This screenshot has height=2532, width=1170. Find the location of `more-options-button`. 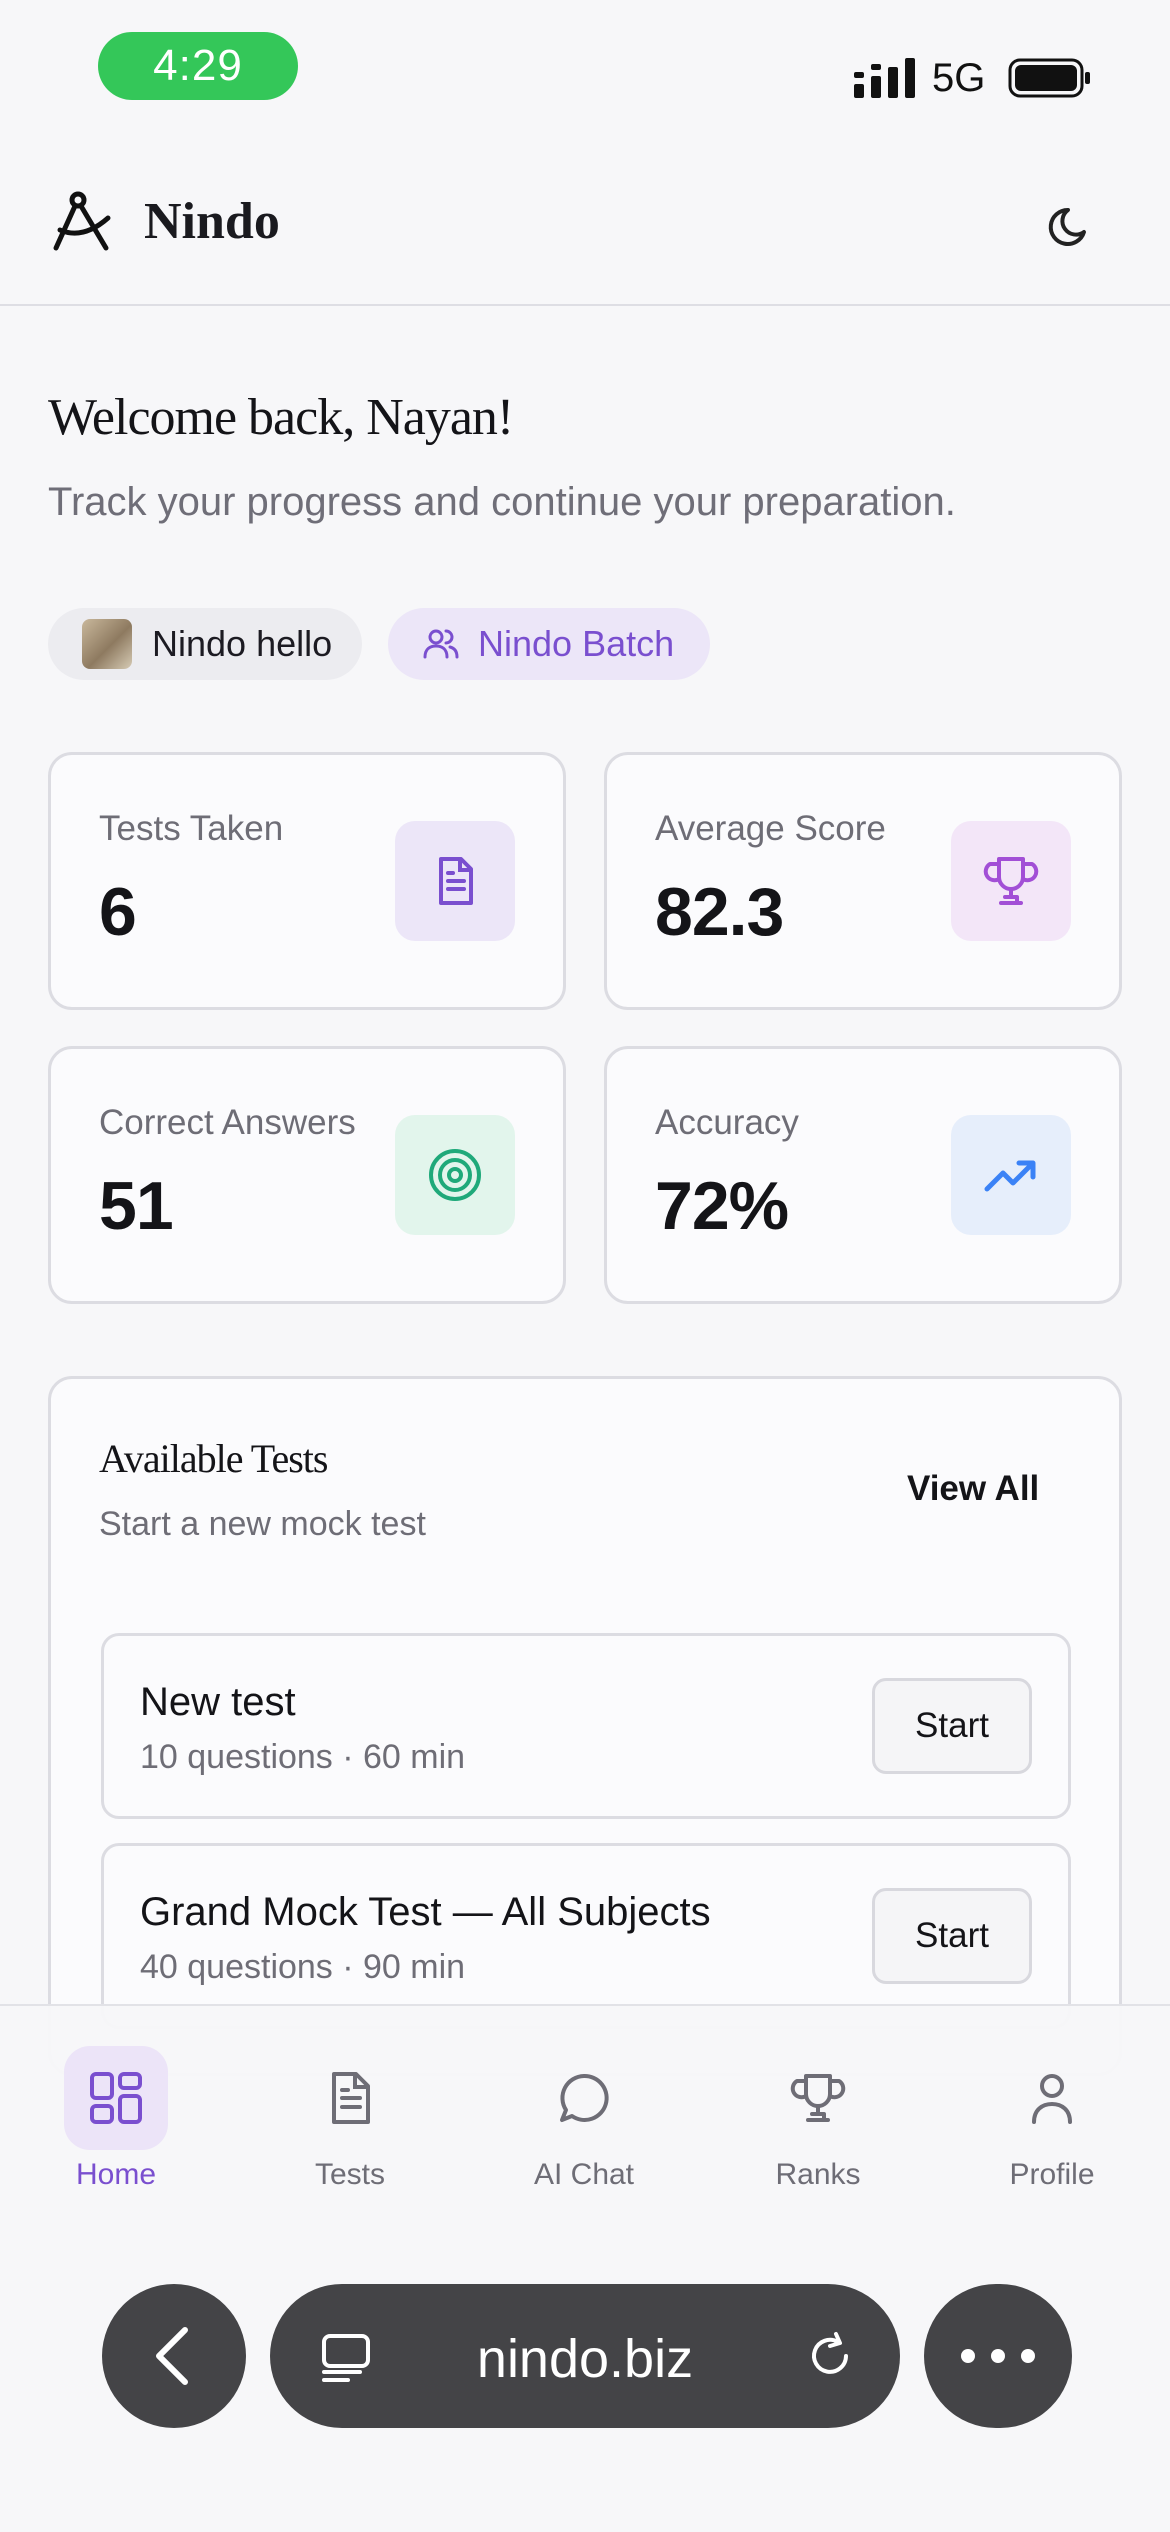

more-options-button is located at coordinates (998, 2356).